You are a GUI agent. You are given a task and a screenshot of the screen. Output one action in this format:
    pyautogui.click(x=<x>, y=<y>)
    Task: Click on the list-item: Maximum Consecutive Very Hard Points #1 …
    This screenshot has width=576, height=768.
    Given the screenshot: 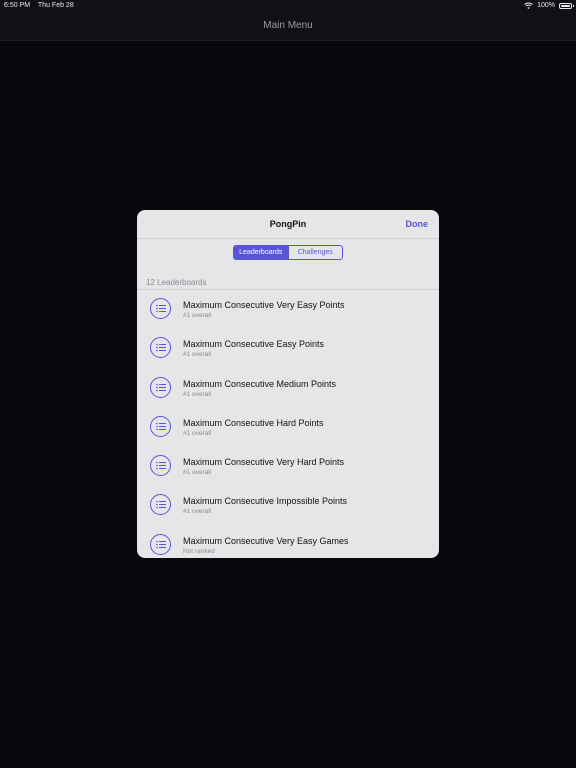 What is the action you would take?
    pyautogui.click(x=288, y=466)
    